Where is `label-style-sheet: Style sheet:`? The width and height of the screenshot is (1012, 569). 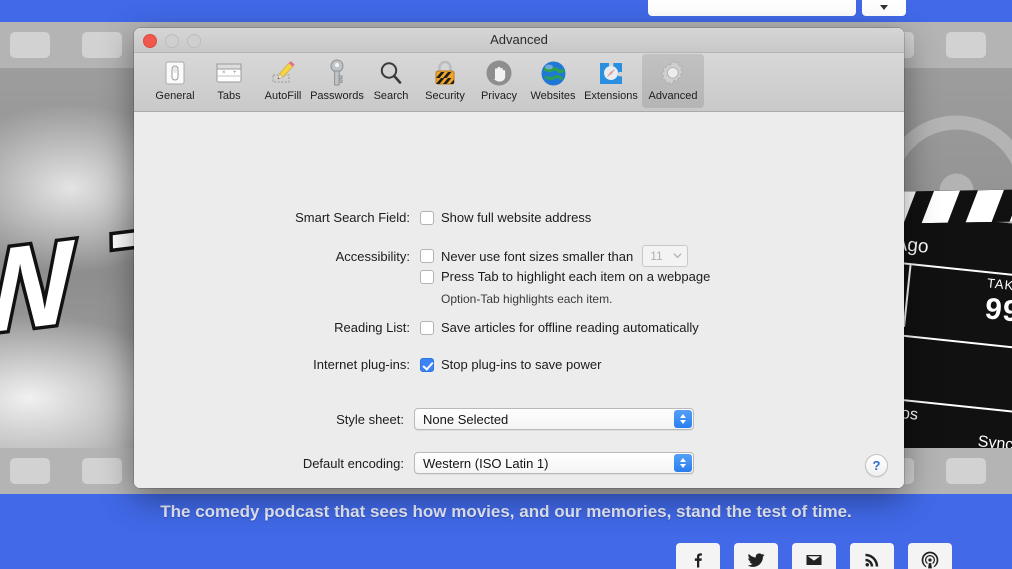
label-style-sheet: Style sheet: is located at coordinates (370, 419).